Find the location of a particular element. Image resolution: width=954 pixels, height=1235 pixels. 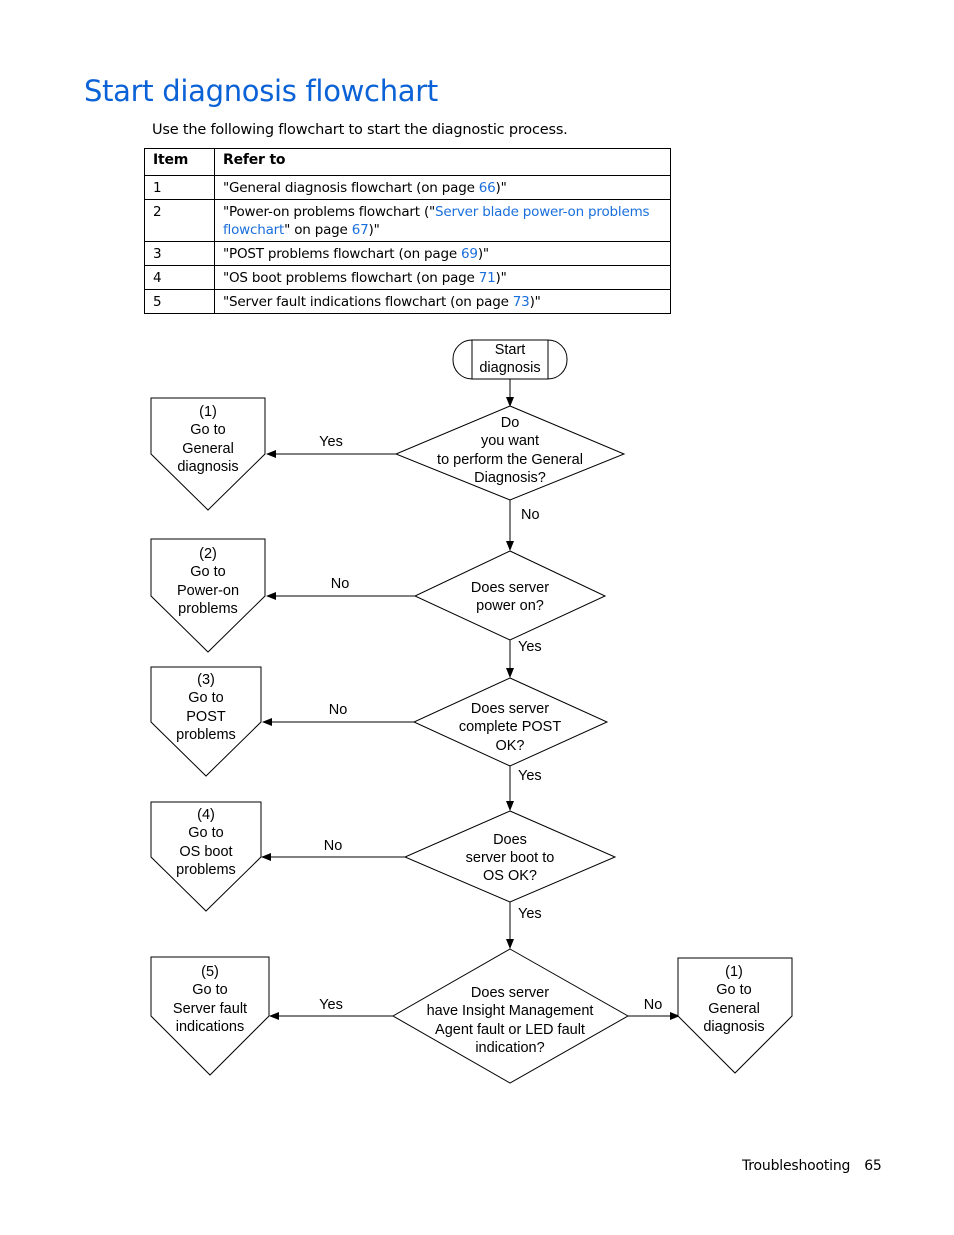

decision-text: Agent fault or LED fault is located at coordinates (510, 1030).